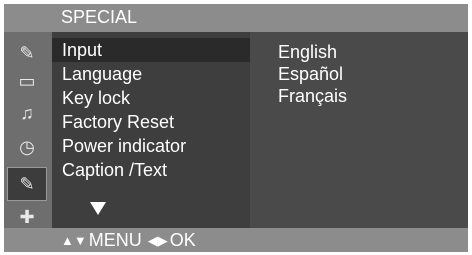 The image size is (472, 255). Describe the element at coordinates (307, 52) in the screenshot. I see `option-english: English` at that location.